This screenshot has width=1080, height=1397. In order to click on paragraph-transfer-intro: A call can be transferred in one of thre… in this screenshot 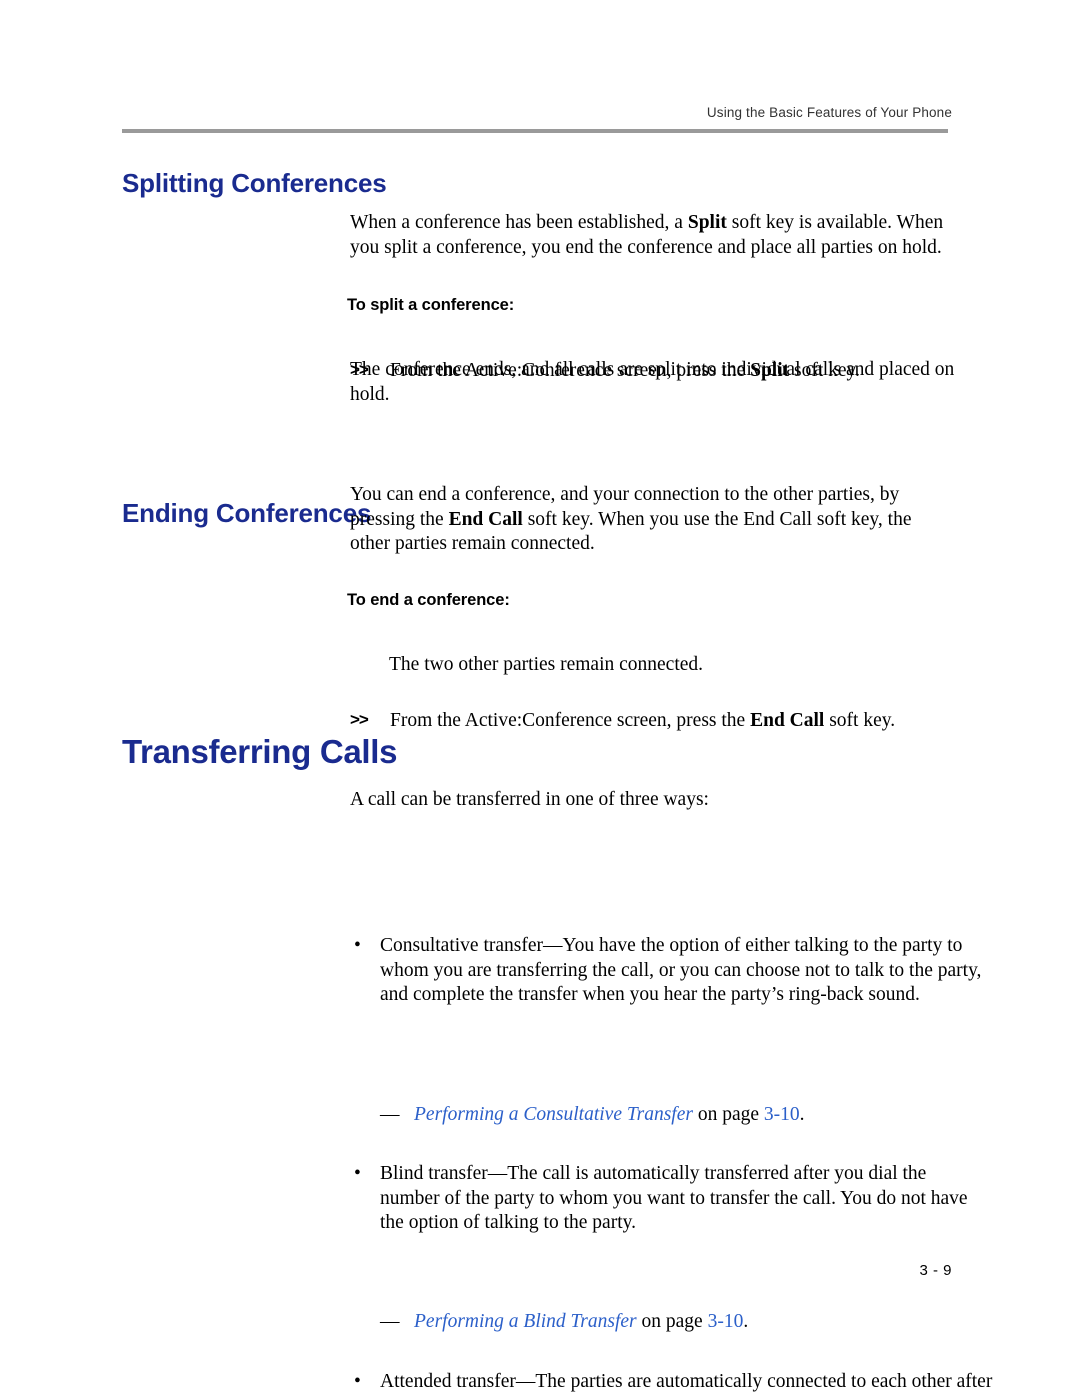, I will do `click(529, 799)`.